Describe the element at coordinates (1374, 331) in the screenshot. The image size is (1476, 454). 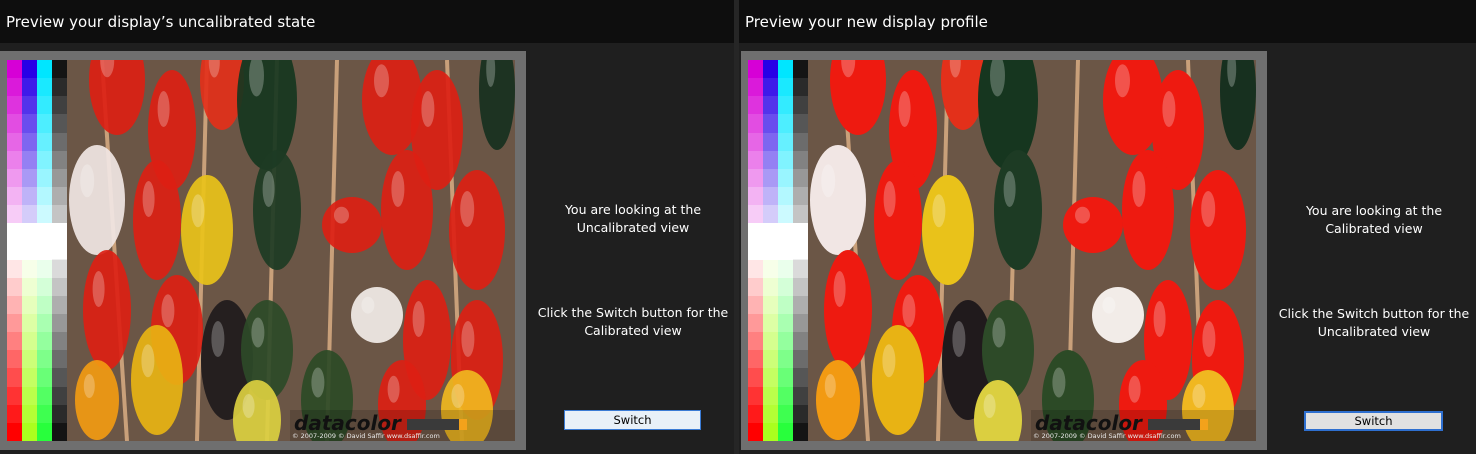
I see `hint-line-2: Uncalibrated view` at that location.